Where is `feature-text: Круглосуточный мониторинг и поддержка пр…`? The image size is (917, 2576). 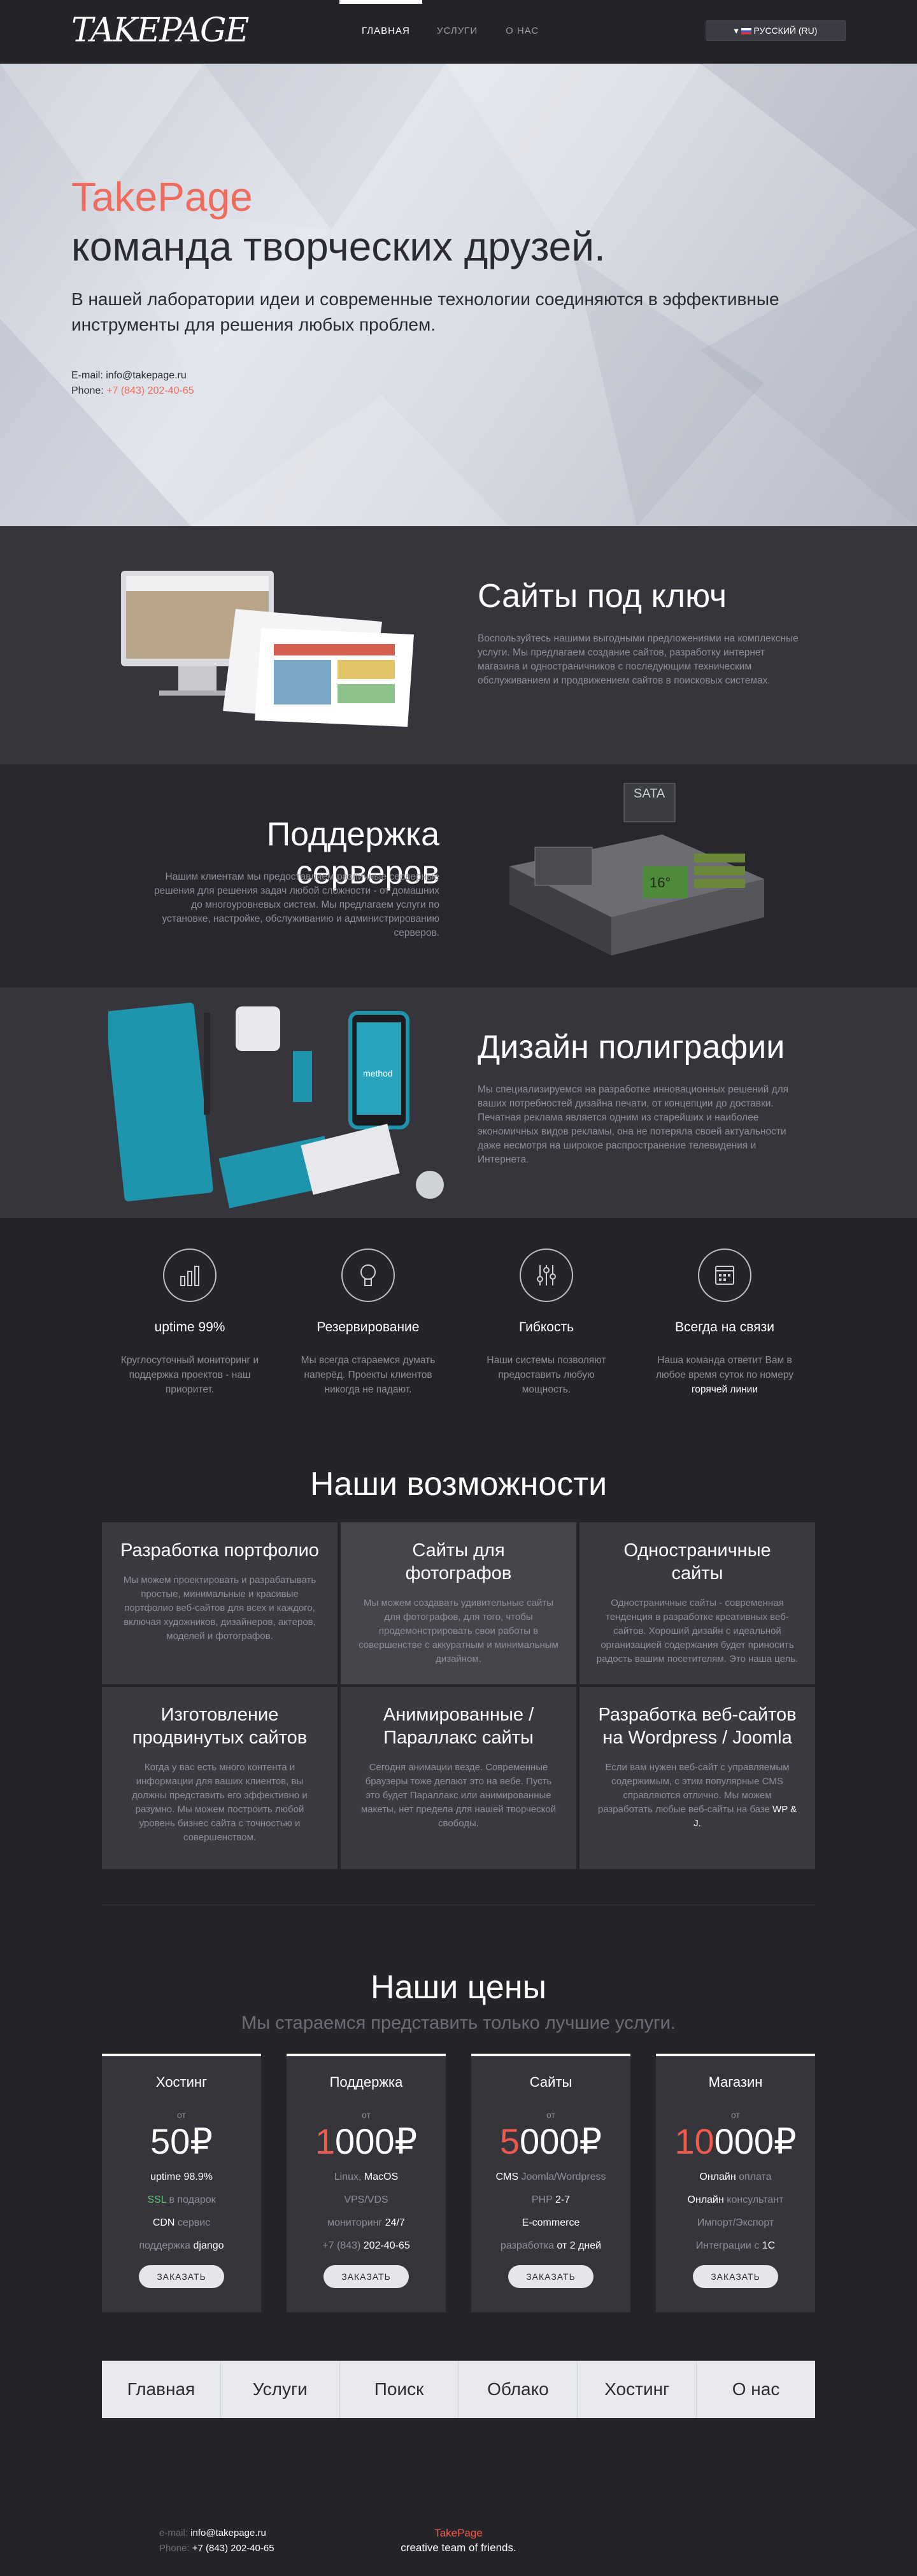 feature-text: Круглосуточный мониторинг и поддержка пр… is located at coordinates (189, 1375).